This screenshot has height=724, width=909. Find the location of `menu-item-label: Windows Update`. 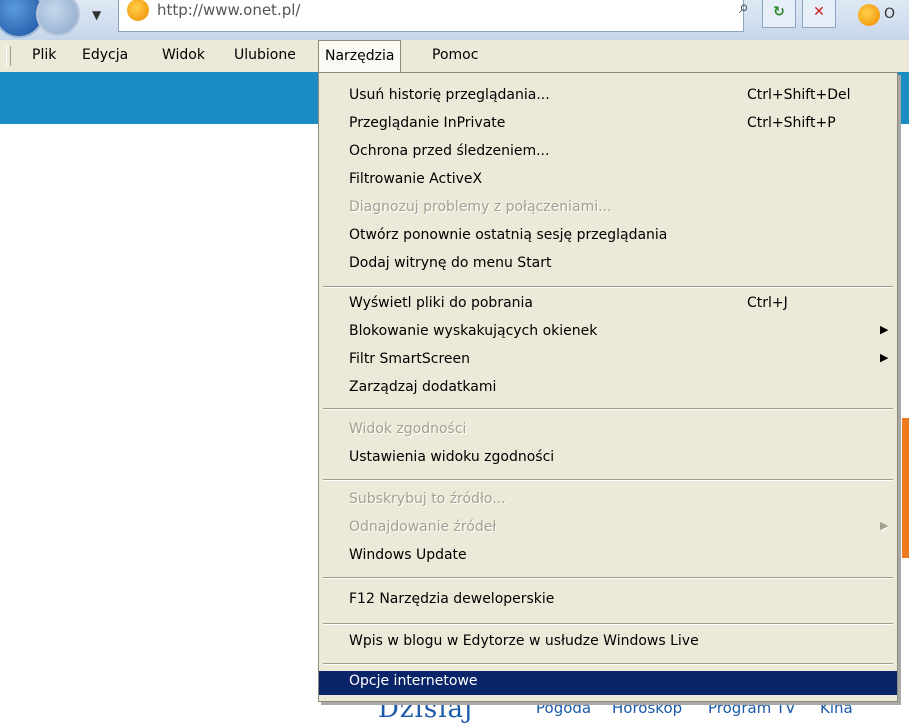

menu-item-label: Windows Update is located at coordinates (408, 555).